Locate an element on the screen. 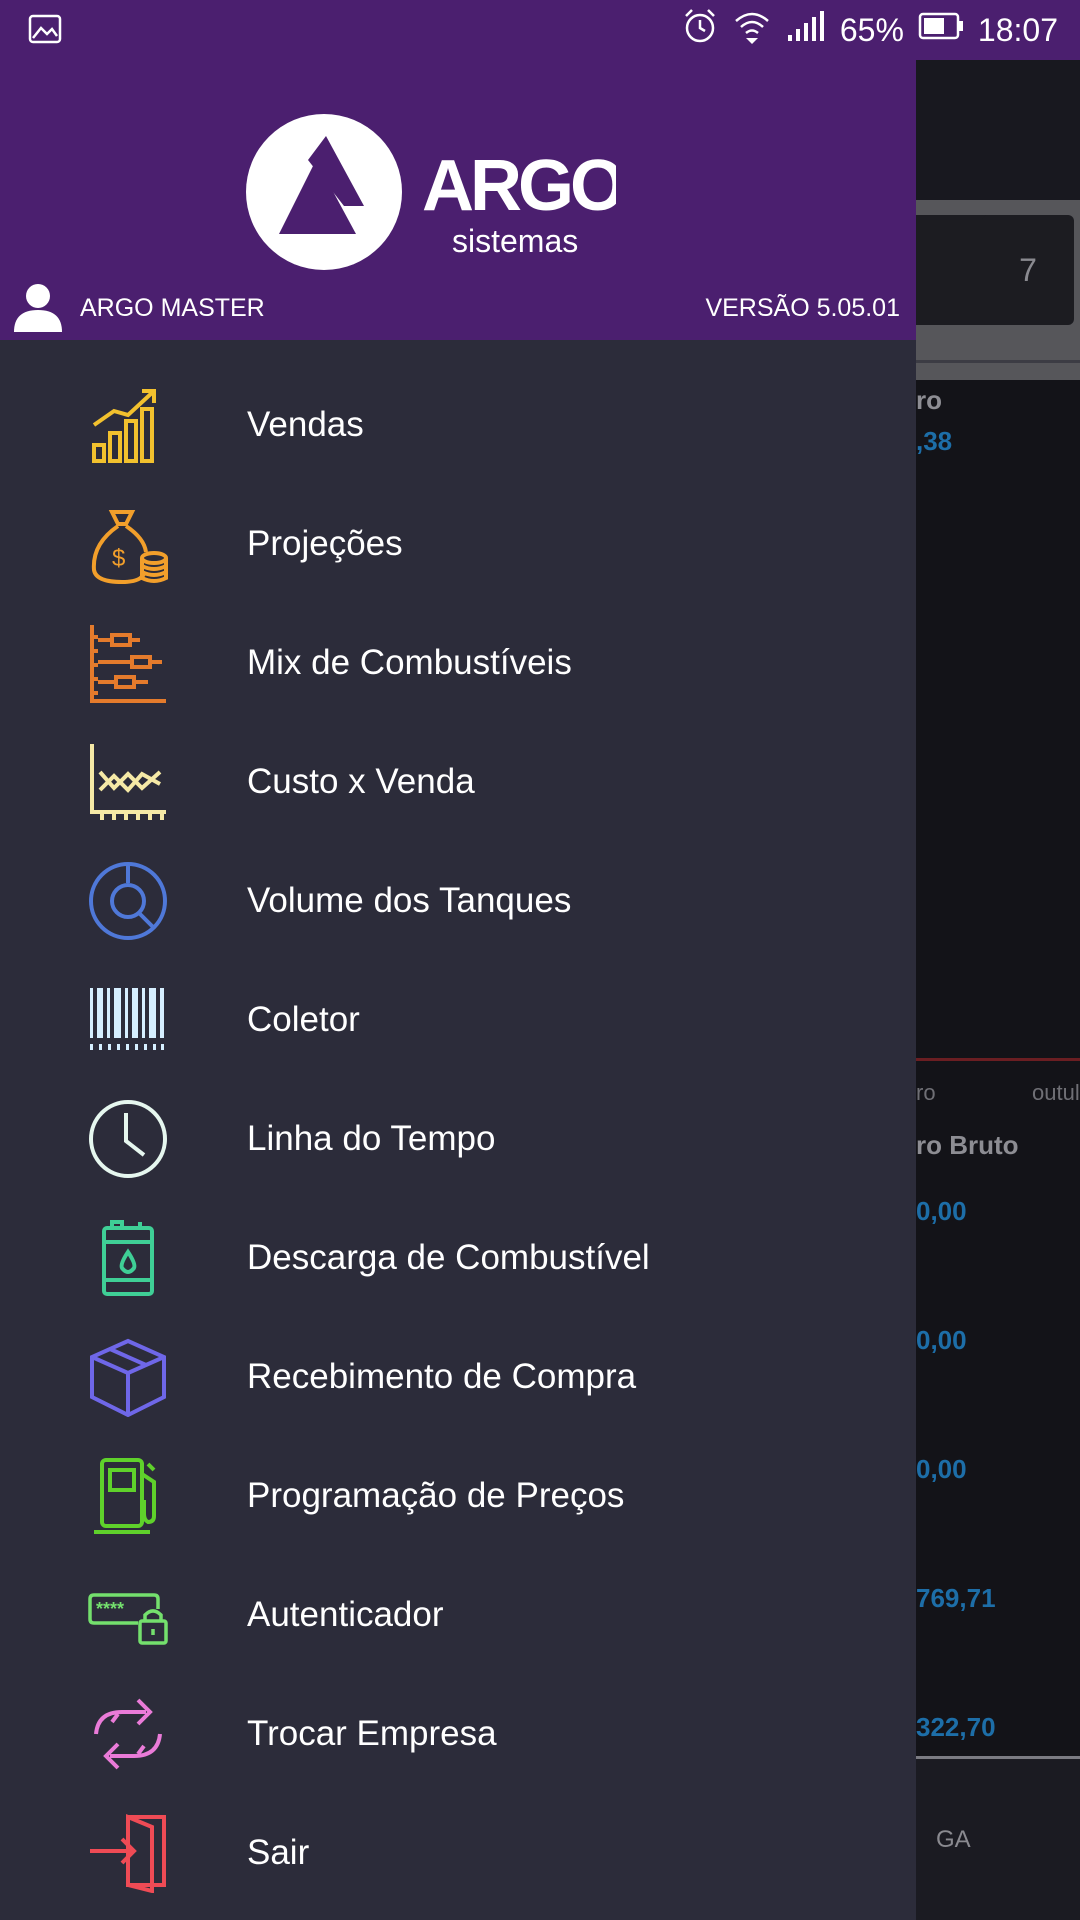 This screenshot has height=1920, width=1080. gallery-notification-icon is located at coordinates (45, 31).